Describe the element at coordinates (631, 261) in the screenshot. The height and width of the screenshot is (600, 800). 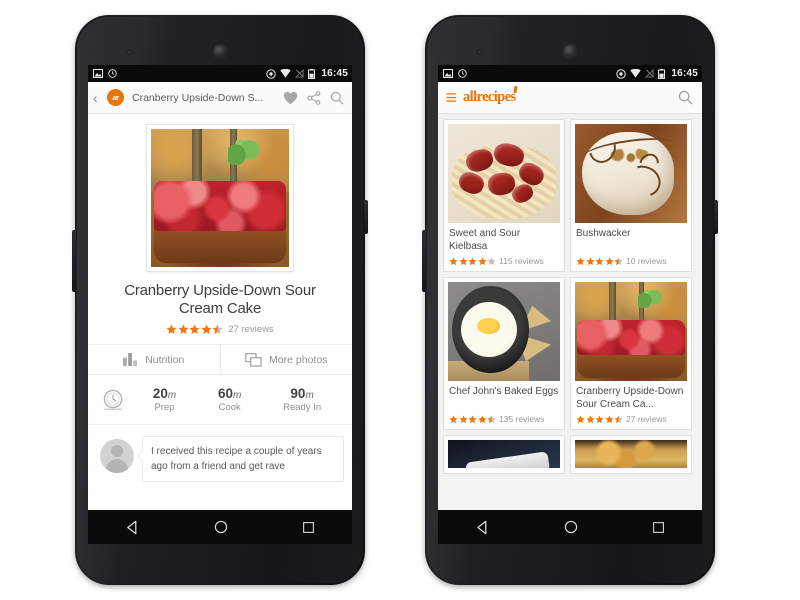
I see `recipe-card-rating: 10 reviews` at that location.